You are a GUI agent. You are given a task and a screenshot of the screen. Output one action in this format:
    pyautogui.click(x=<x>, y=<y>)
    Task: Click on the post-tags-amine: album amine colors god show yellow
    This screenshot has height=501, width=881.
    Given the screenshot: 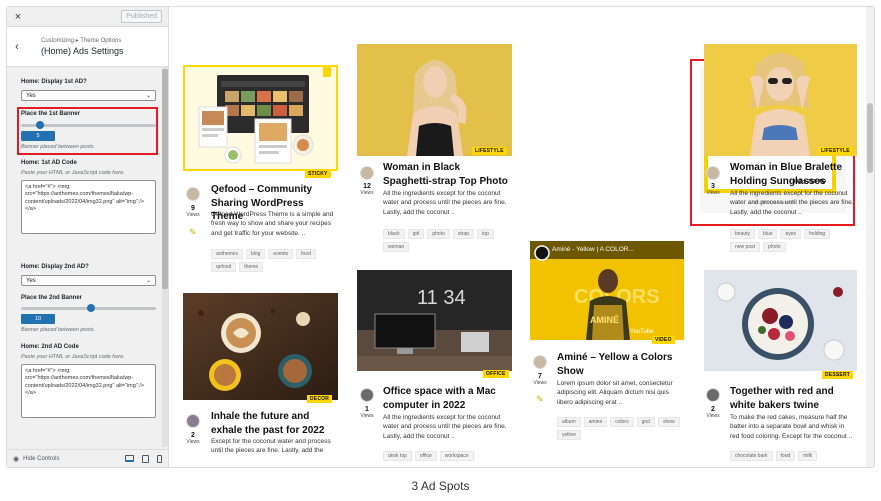 What is the action you would take?
    pyautogui.click(x=619, y=428)
    